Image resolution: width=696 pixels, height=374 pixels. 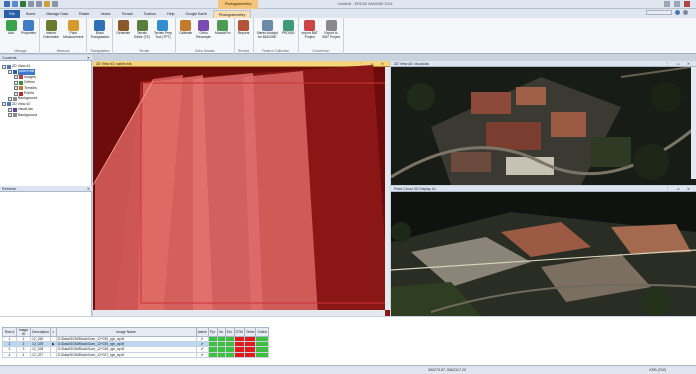 I want to click on view-2d-aerial: 2D View #2: visual.las ⋮ ▭ ✕, so click(x=543, y=123).